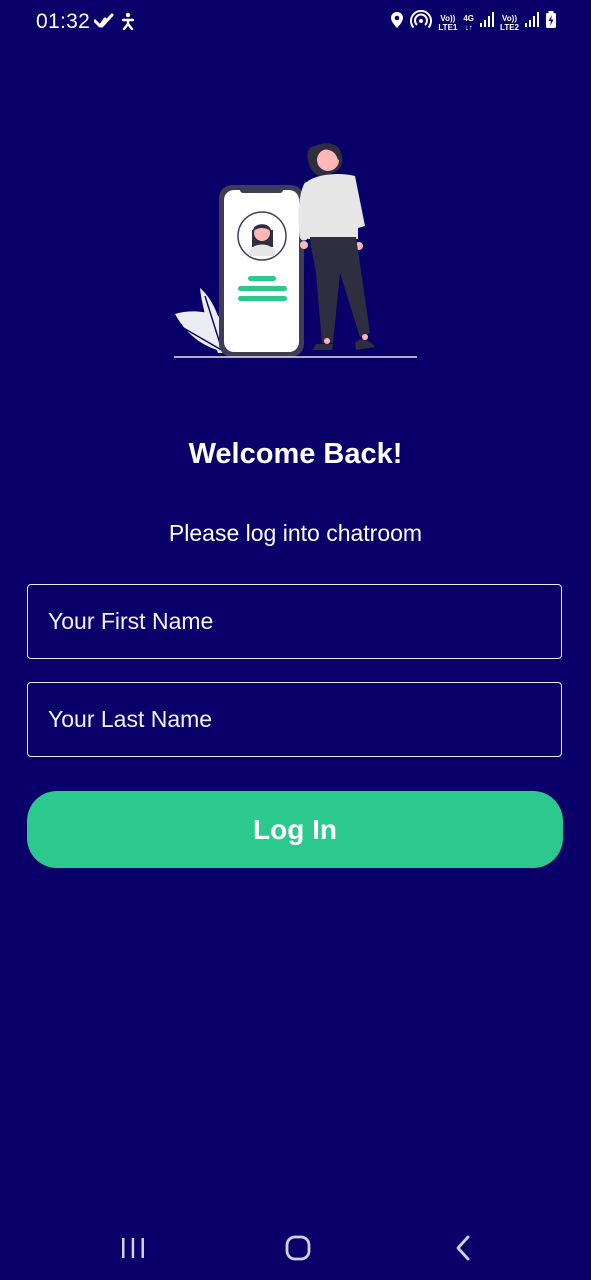 Image resolution: width=591 pixels, height=1280 pixels. I want to click on status-right-icons: Vo)) LTE1 4G ↓↑ Vo)) LTE2, so click(473, 22).